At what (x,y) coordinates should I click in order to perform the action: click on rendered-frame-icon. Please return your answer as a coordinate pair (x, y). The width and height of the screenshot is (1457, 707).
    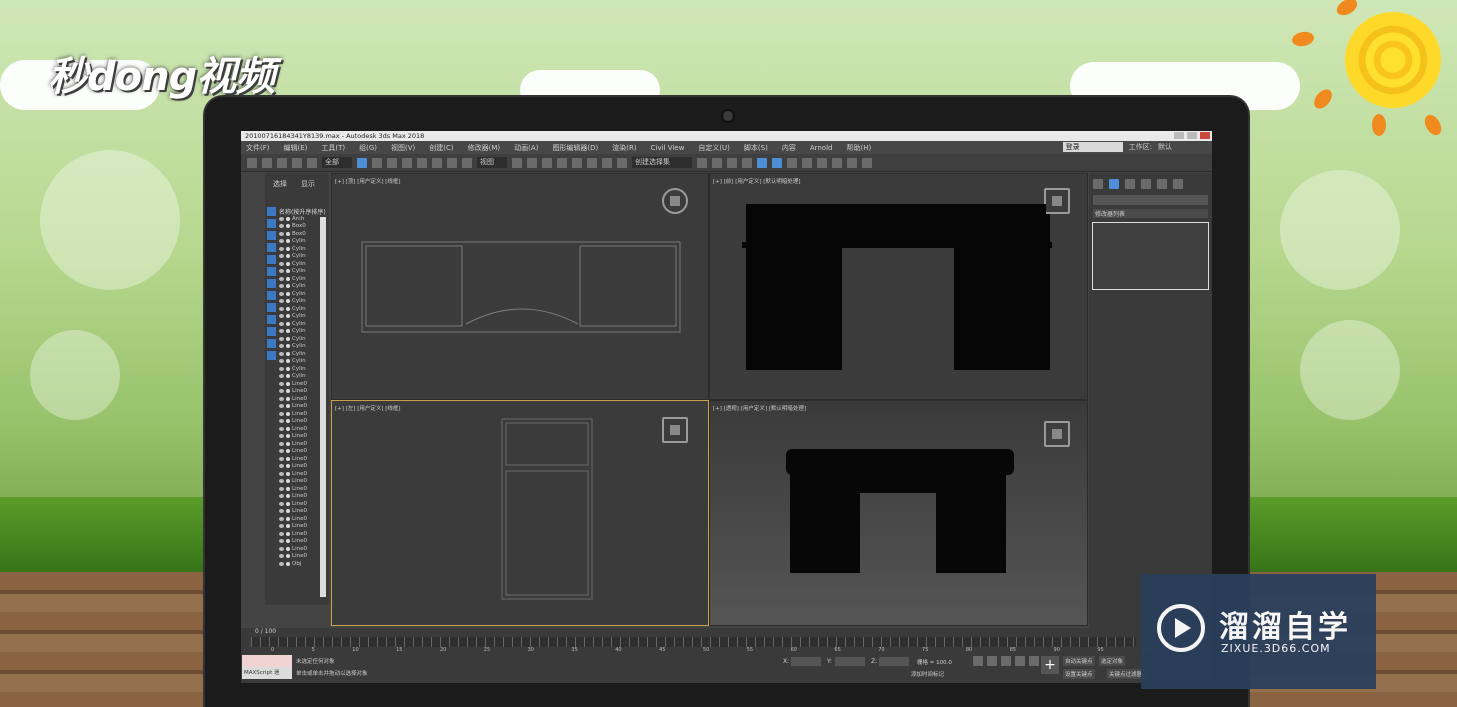
    Looking at the image, I should click on (822, 162).